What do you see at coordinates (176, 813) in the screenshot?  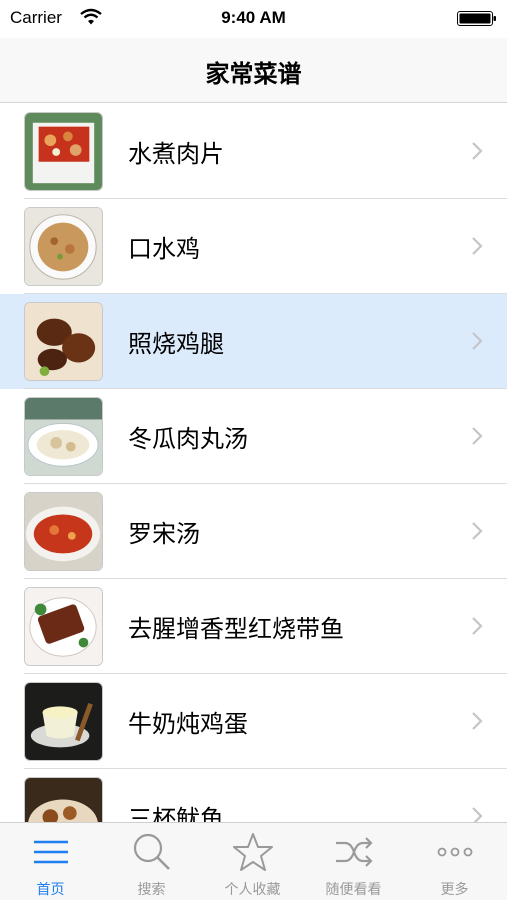 I see `recipe-name: 三杯鱿鱼` at bounding box center [176, 813].